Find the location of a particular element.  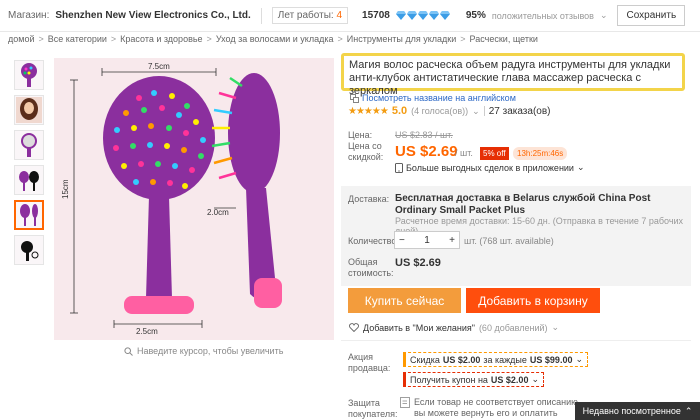

old-price: US $2.83 / шт. is located at coordinates (424, 135).